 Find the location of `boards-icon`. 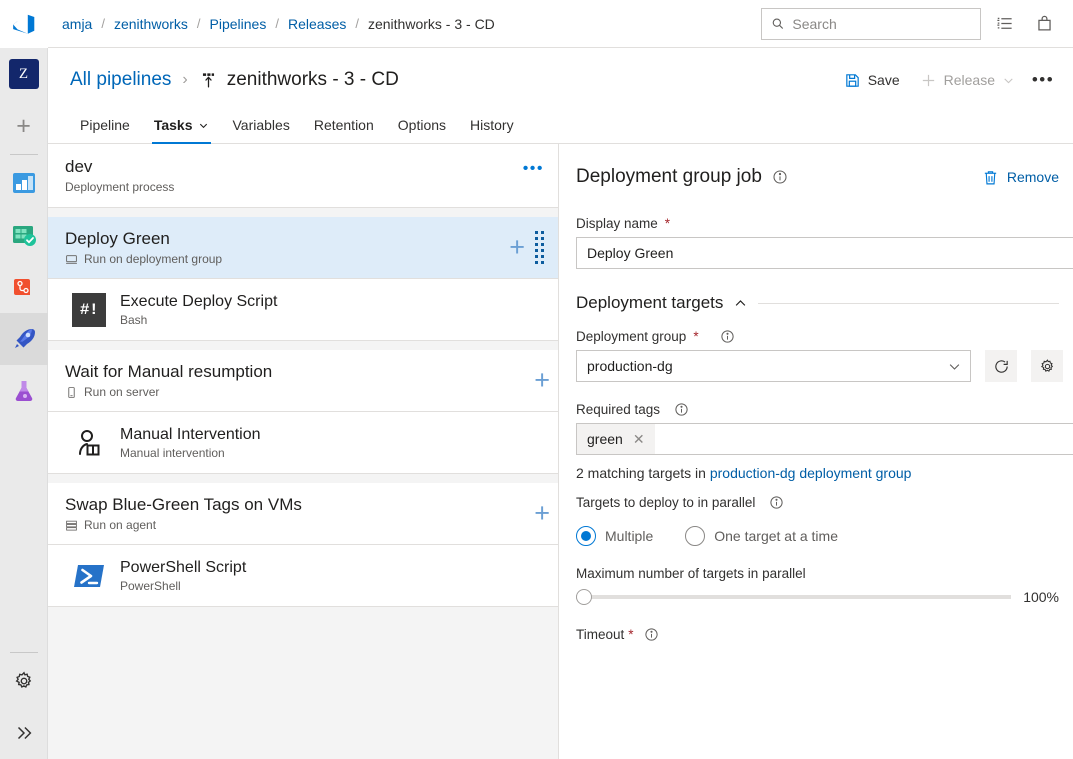

boards-icon is located at coordinates (24, 236).